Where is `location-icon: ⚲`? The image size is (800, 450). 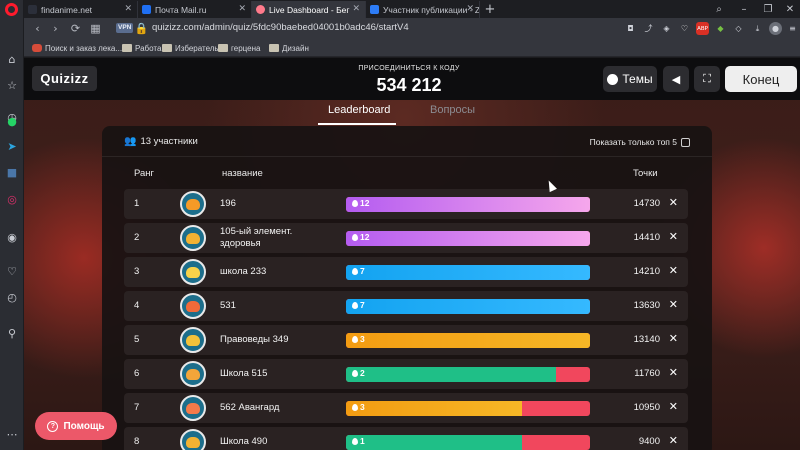
location-icon: ⚲ is located at coordinates (12, 333).